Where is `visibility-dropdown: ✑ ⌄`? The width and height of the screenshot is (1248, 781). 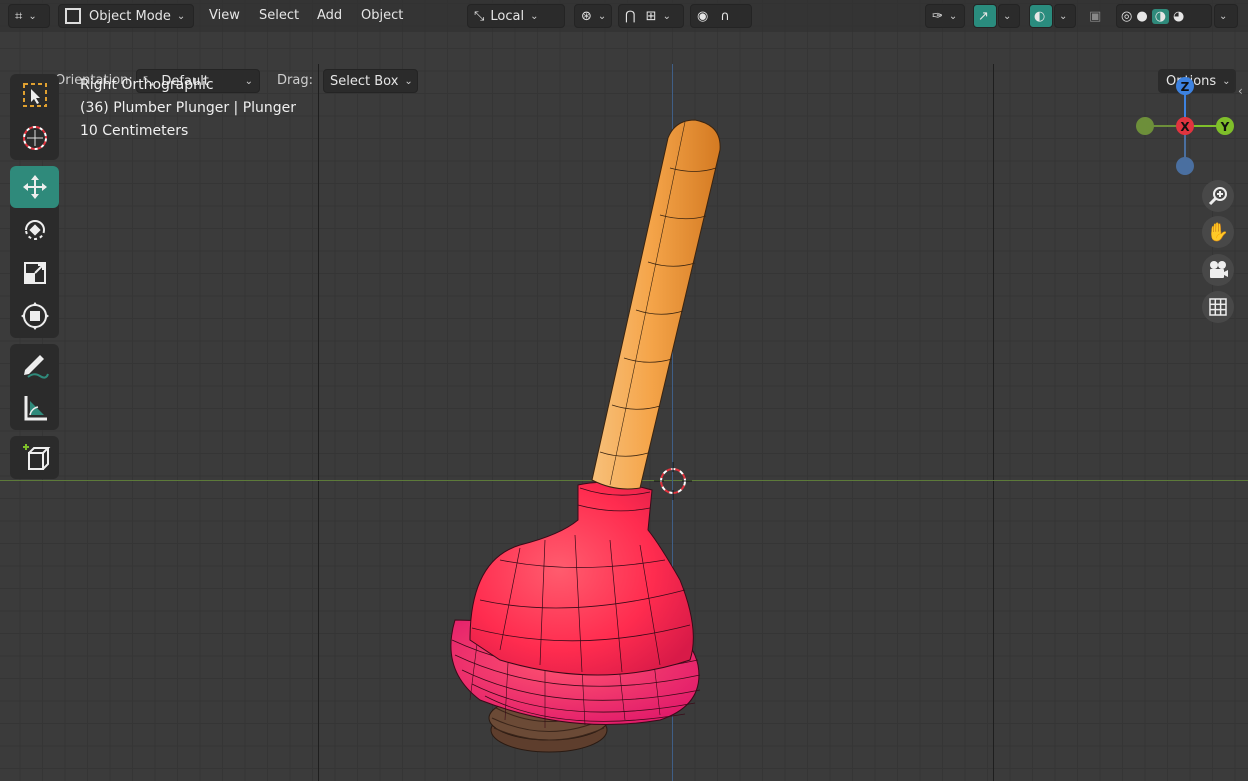 visibility-dropdown: ✑ ⌄ is located at coordinates (945, 16).